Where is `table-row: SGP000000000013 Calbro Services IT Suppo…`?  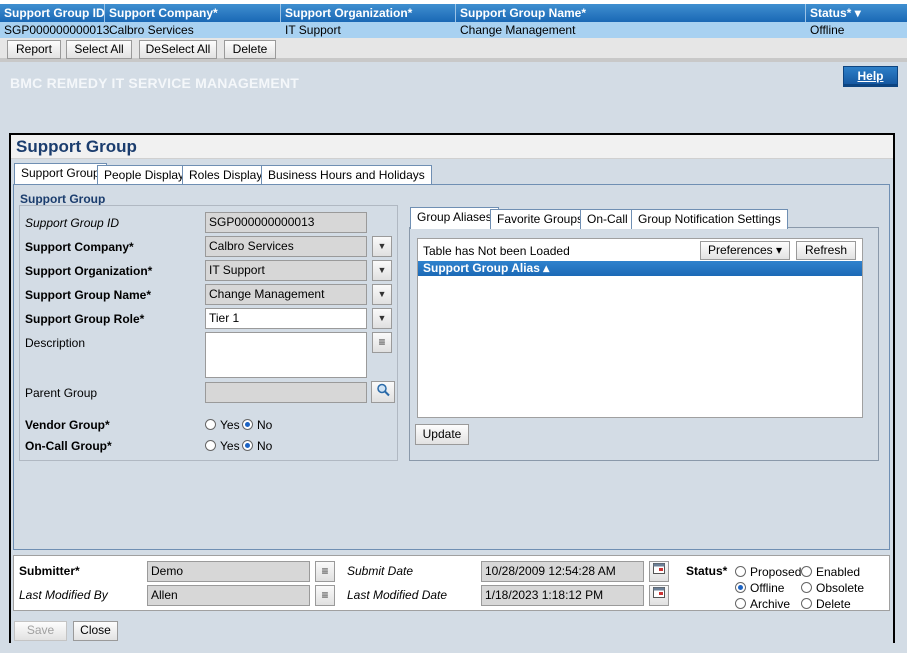 table-row: SGP000000000013 Calbro Services IT Suppo… is located at coordinates (453, 30).